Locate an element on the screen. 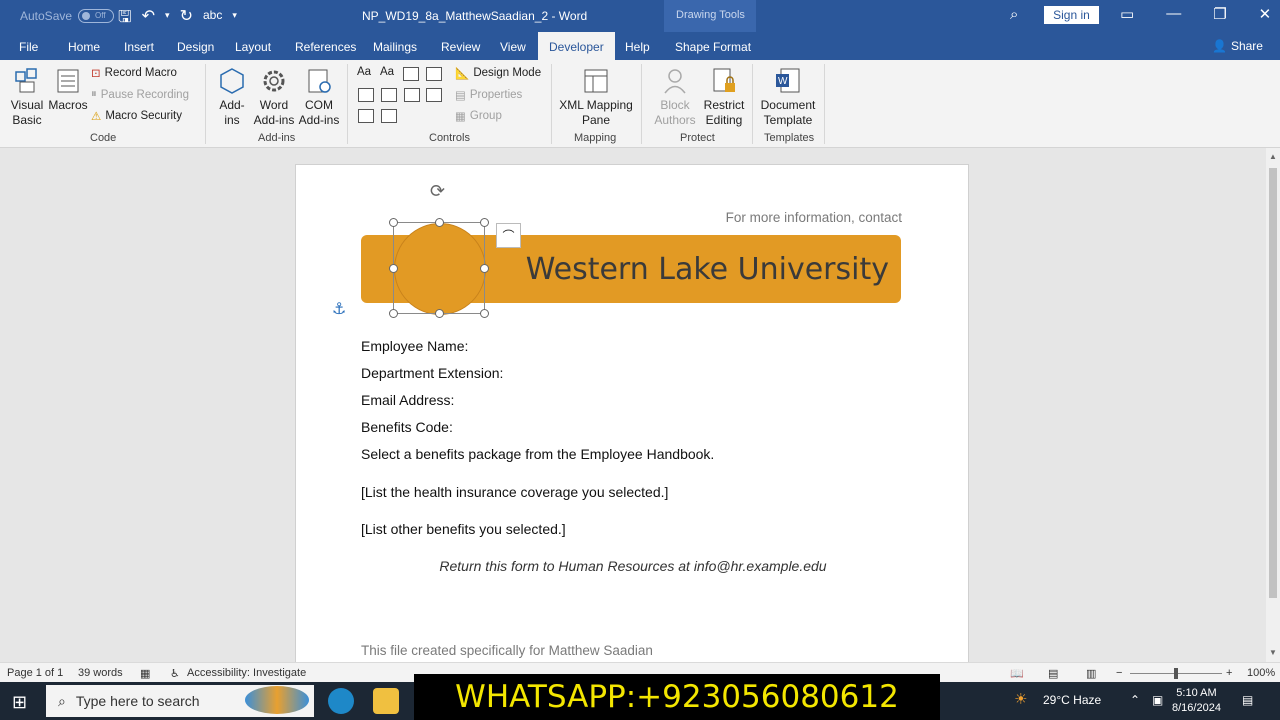  notification-icon: ▤ is located at coordinates (1247, 700).